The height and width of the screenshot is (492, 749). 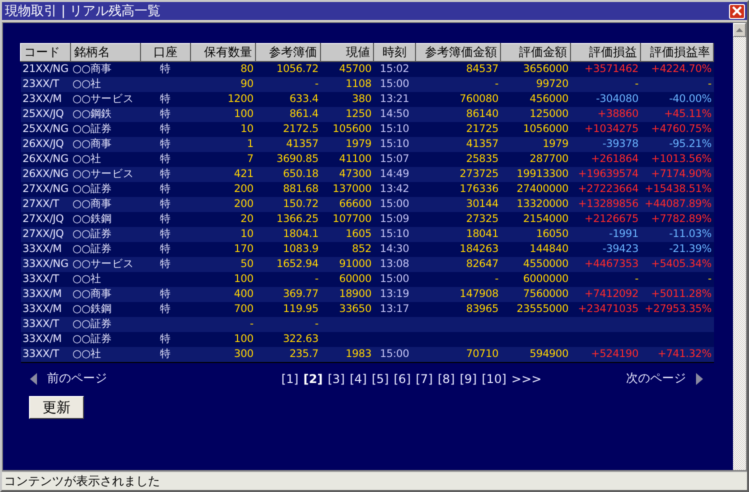 I want to click on page-link: [8], so click(x=446, y=379).